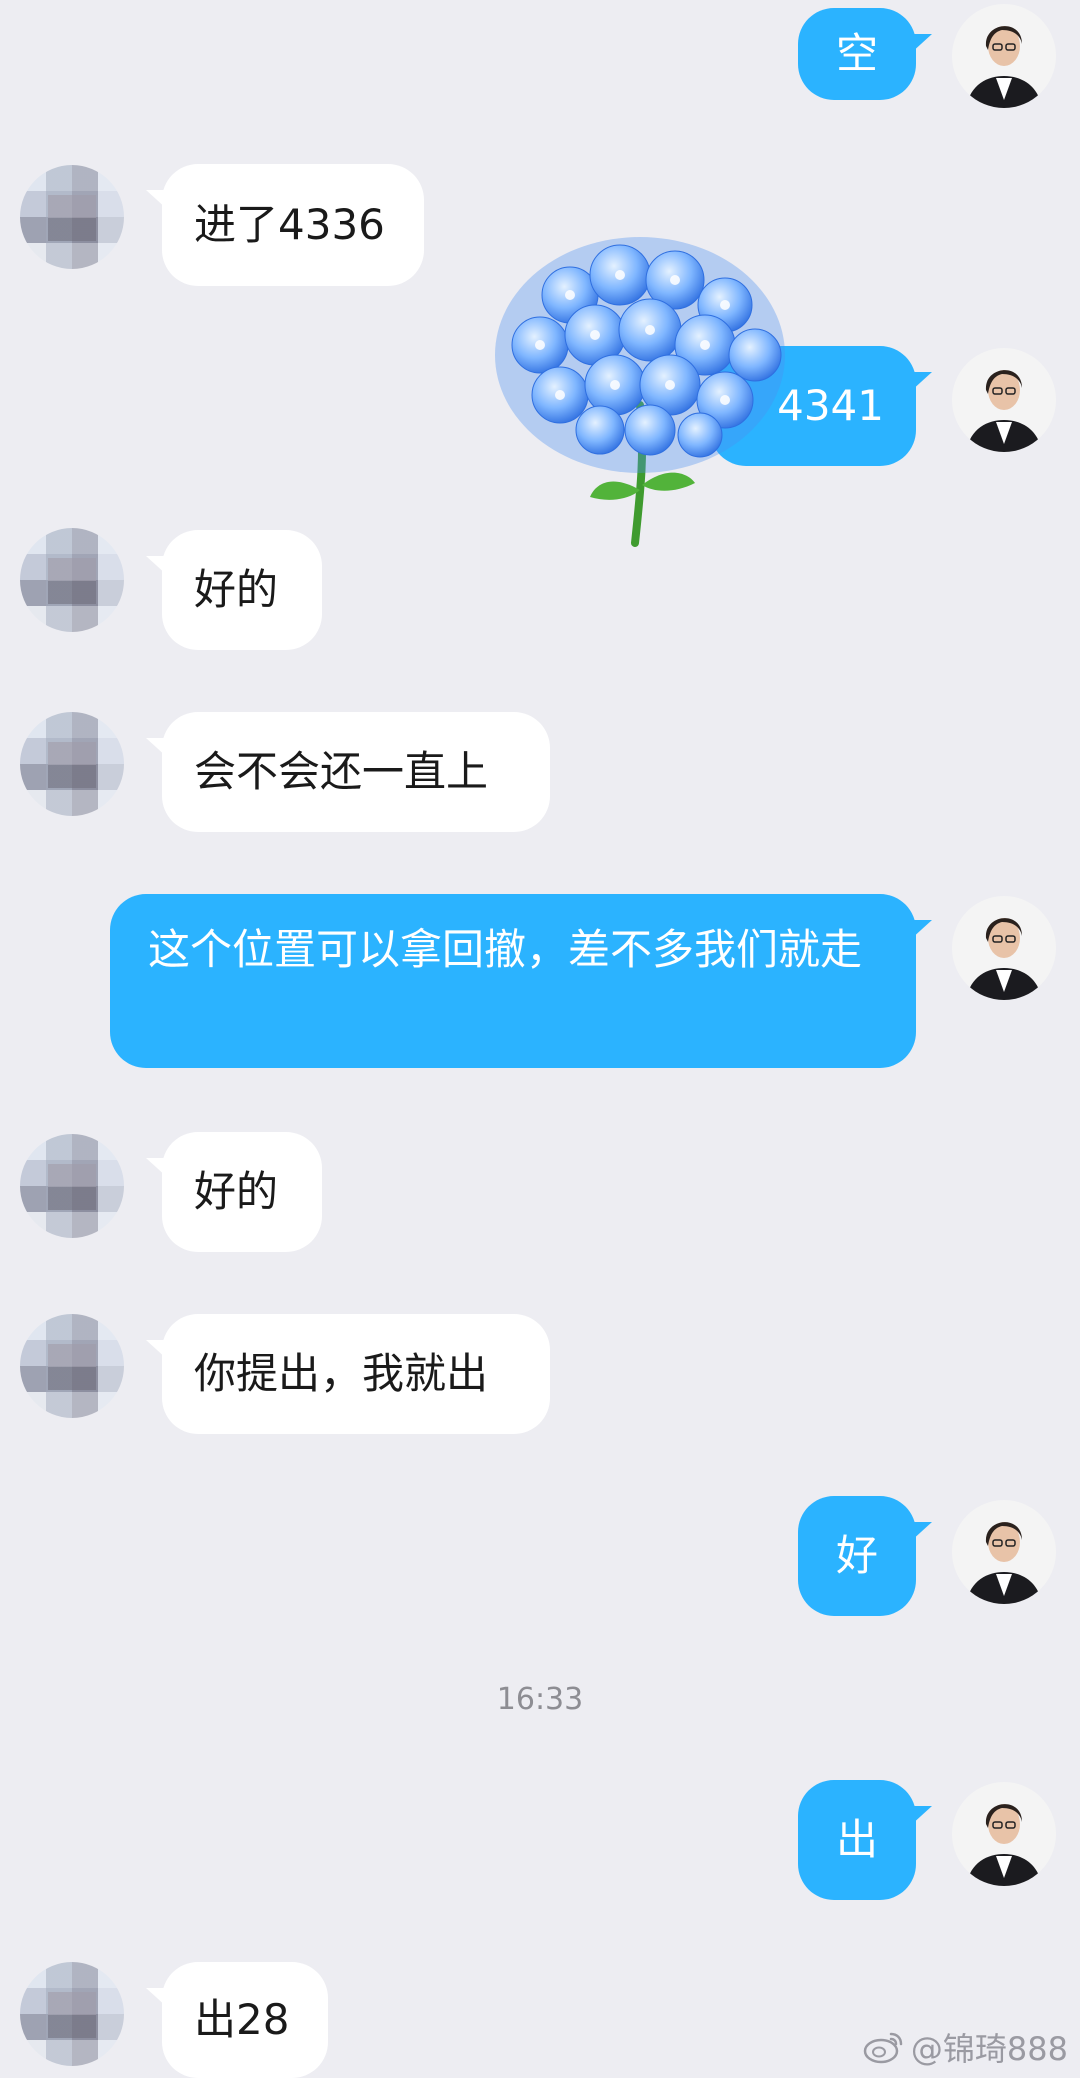  I want to click on outgoing-message-bubble: 出, so click(865, 1840).